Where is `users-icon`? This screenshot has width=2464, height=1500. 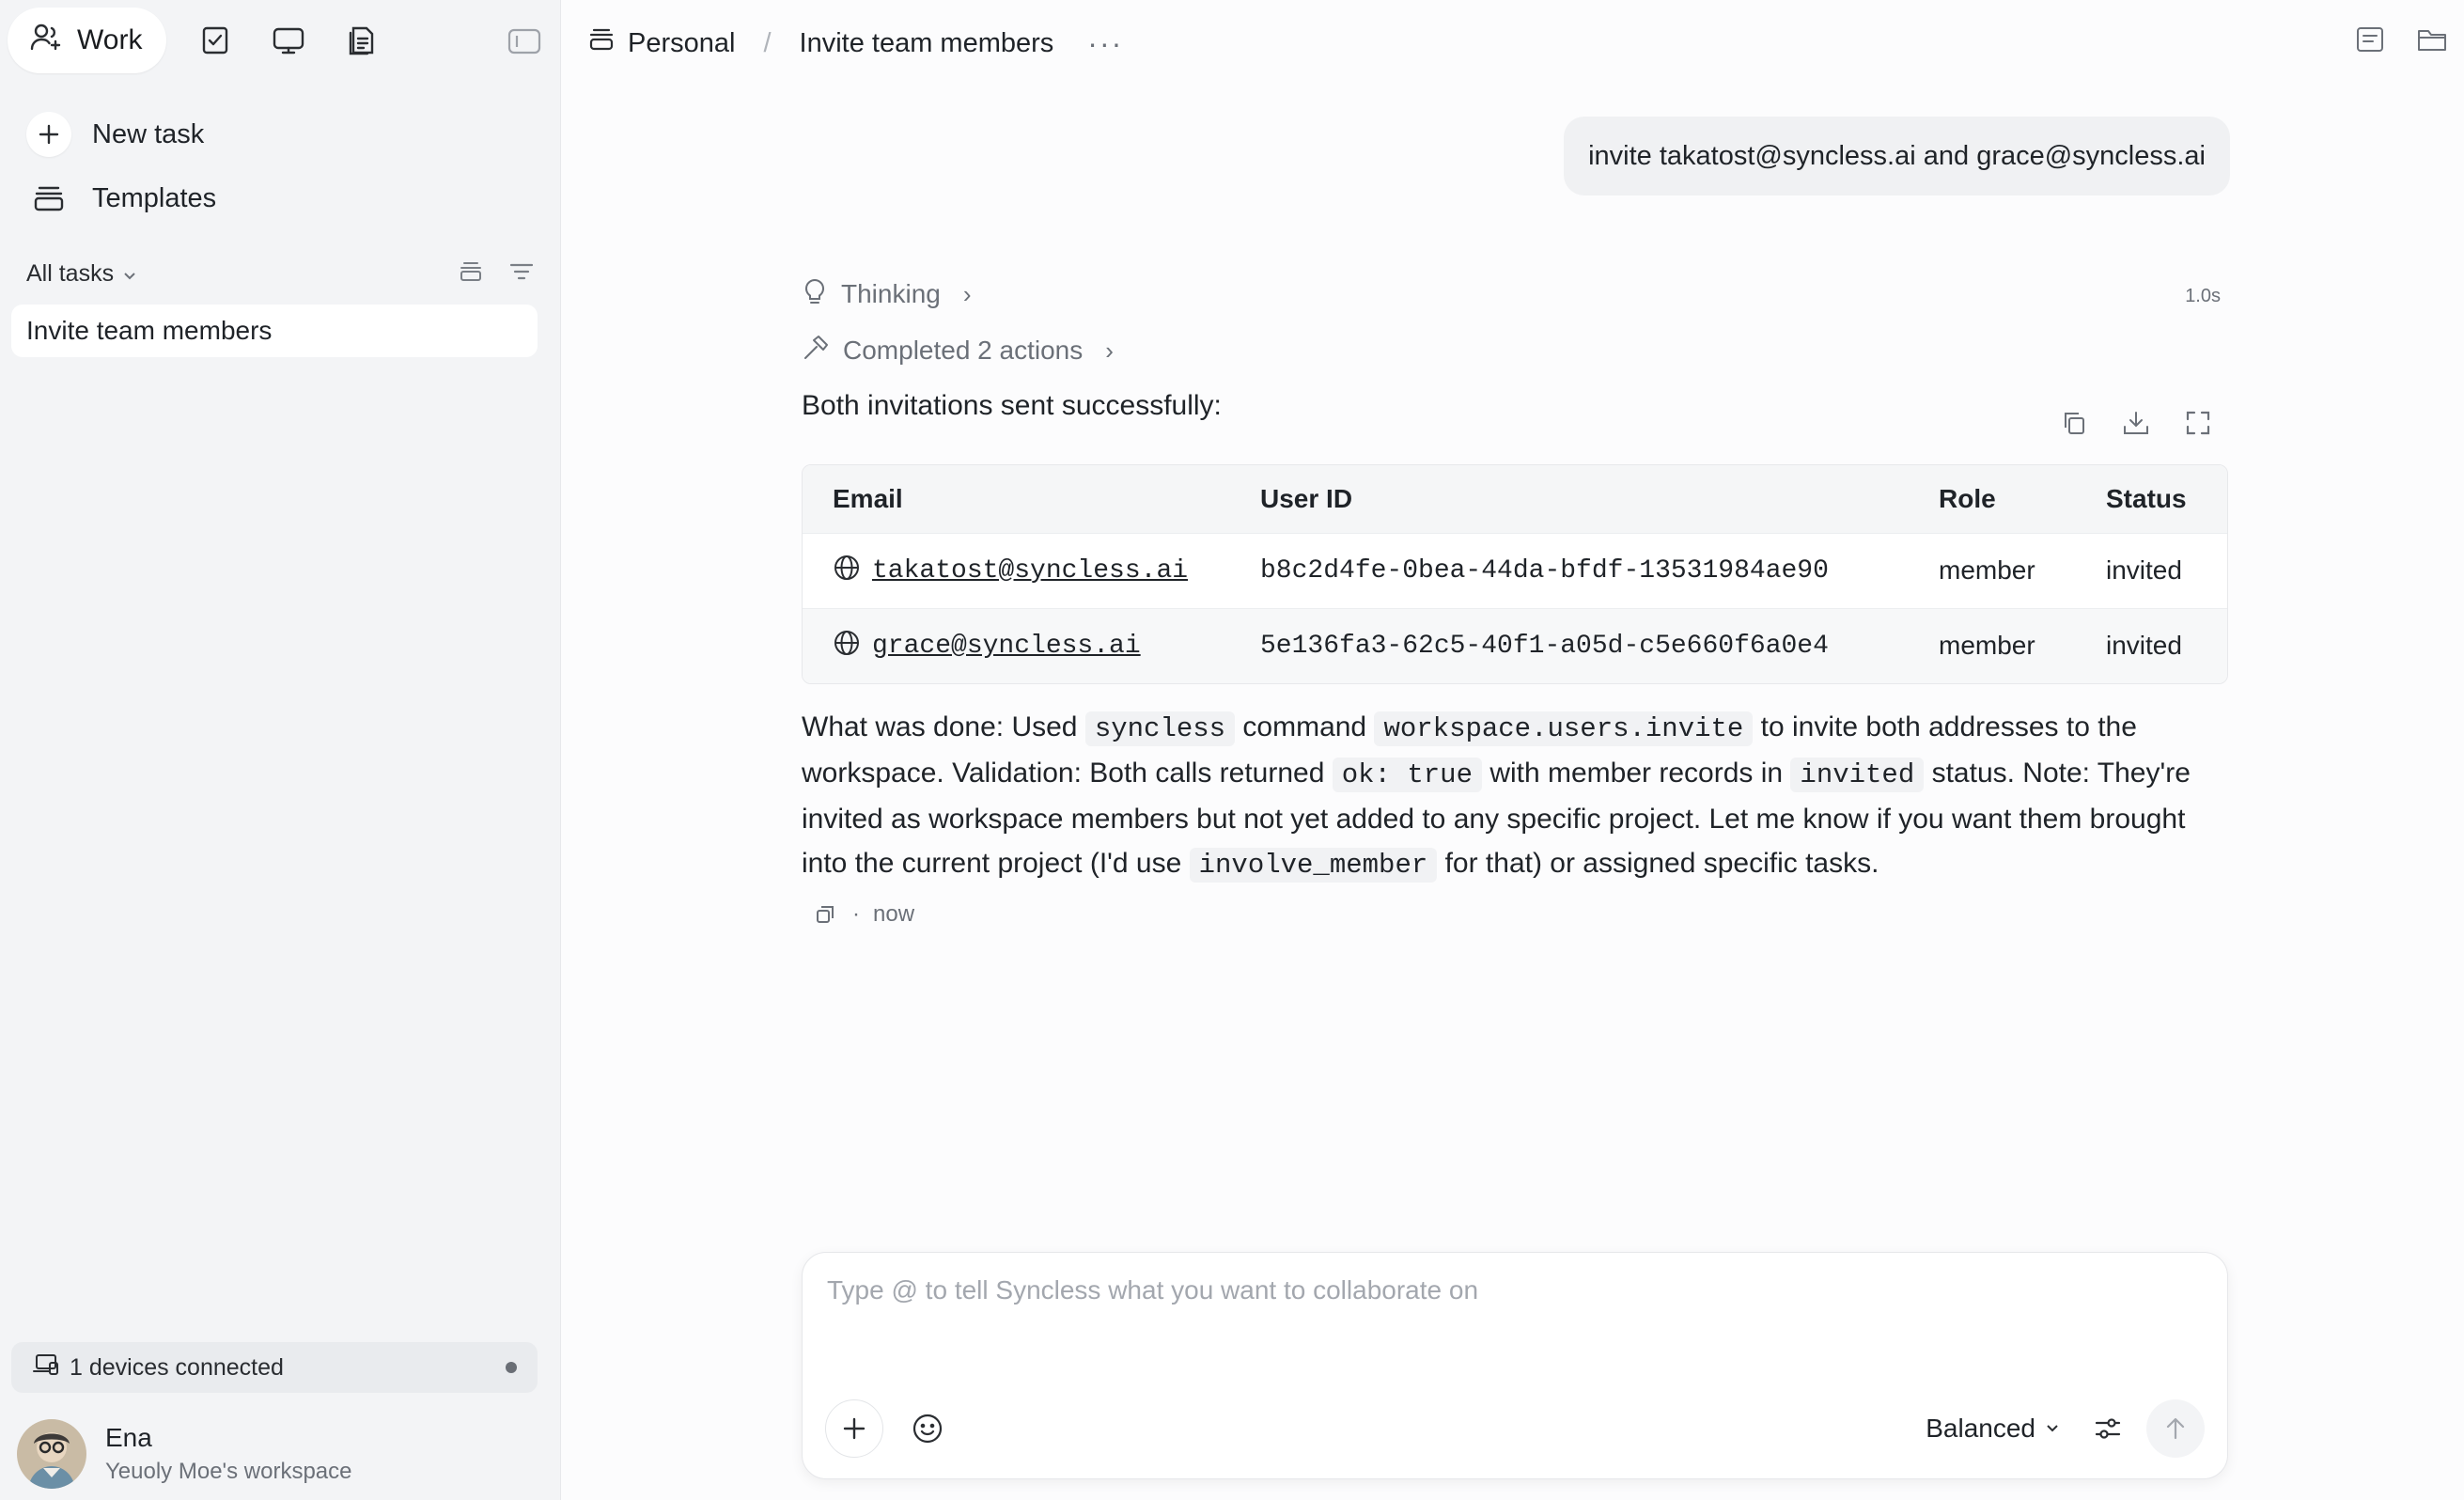 users-icon is located at coordinates (46, 40).